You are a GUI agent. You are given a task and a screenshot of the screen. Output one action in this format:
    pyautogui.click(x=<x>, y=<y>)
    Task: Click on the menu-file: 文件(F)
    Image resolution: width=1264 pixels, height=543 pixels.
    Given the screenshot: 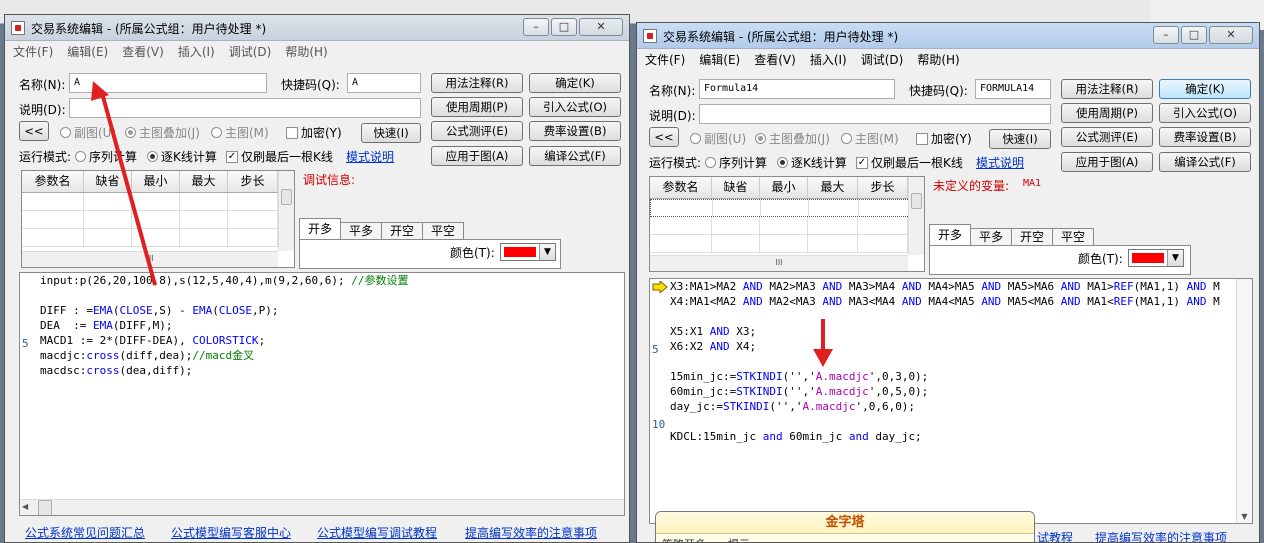 What is the action you would take?
    pyautogui.click(x=33, y=51)
    